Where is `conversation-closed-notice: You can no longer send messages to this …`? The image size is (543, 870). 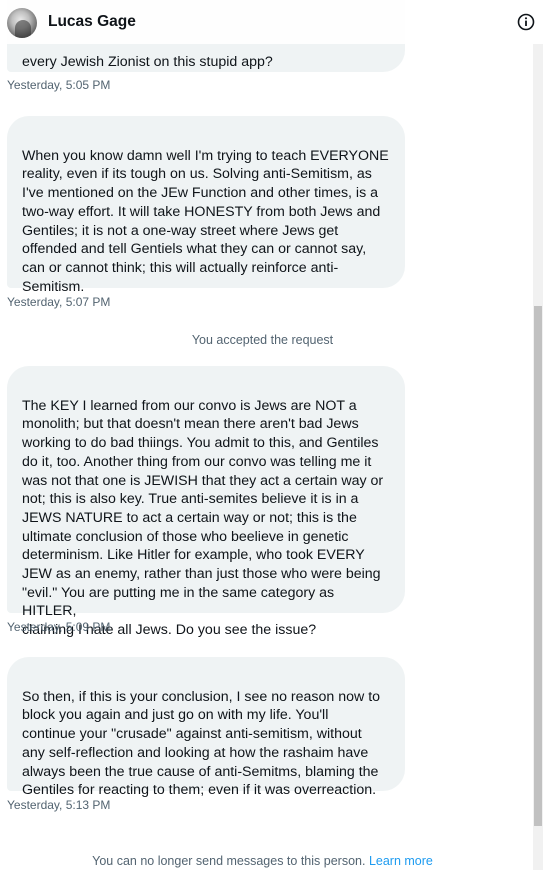 conversation-closed-notice: You can no longer send messages to this … is located at coordinates (262, 861).